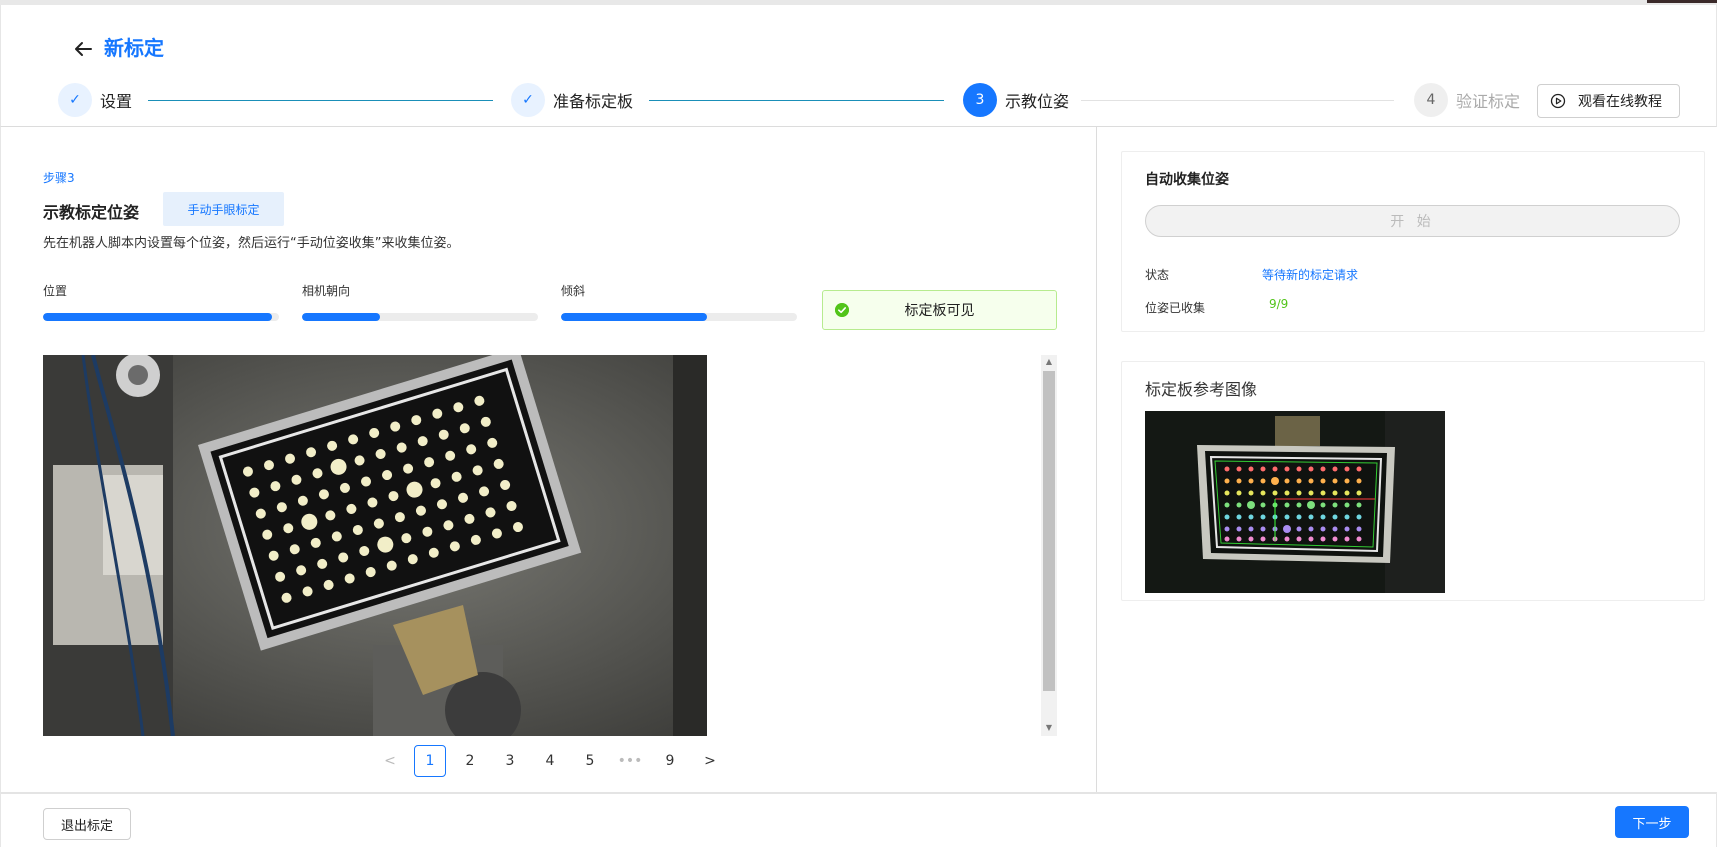 The height and width of the screenshot is (847, 1717). I want to click on progress-label: 位置, so click(55, 291).